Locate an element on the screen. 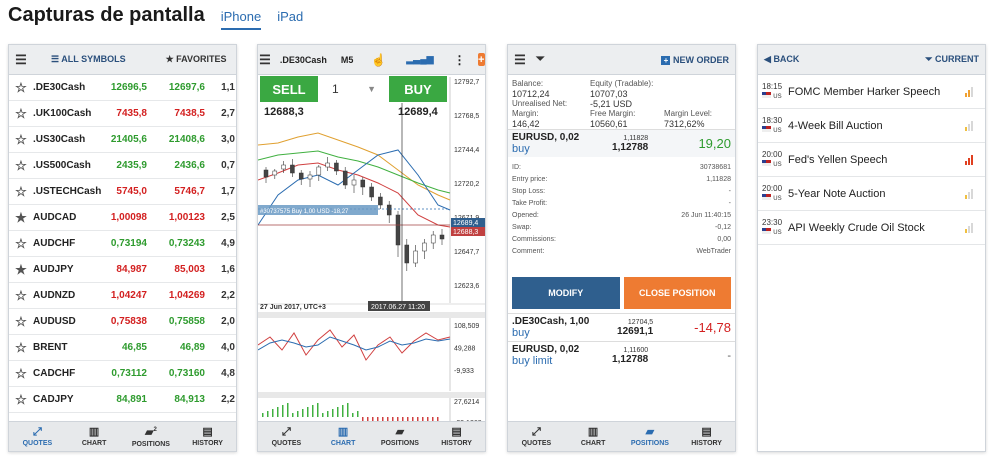 This screenshot has width=1002, height=460. quote-bid: 21405,6 is located at coordinates (125, 139).